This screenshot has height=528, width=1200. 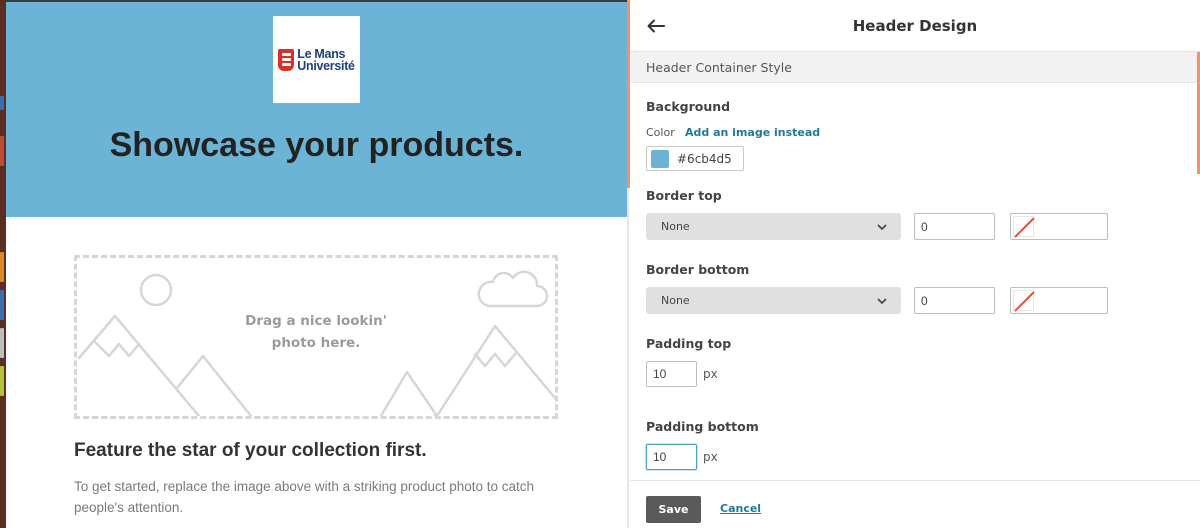 I want to click on padding-bottom-unit: px, so click(x=710, y=457).